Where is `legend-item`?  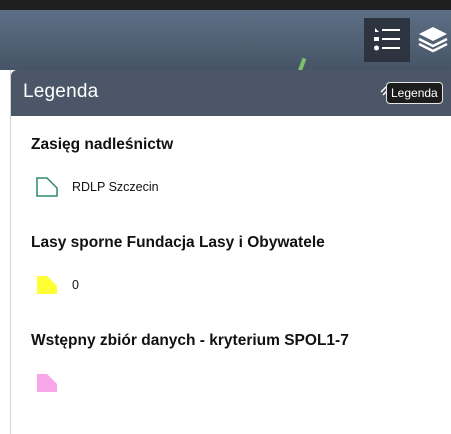
legend-item is located at coordinates (53, 383).